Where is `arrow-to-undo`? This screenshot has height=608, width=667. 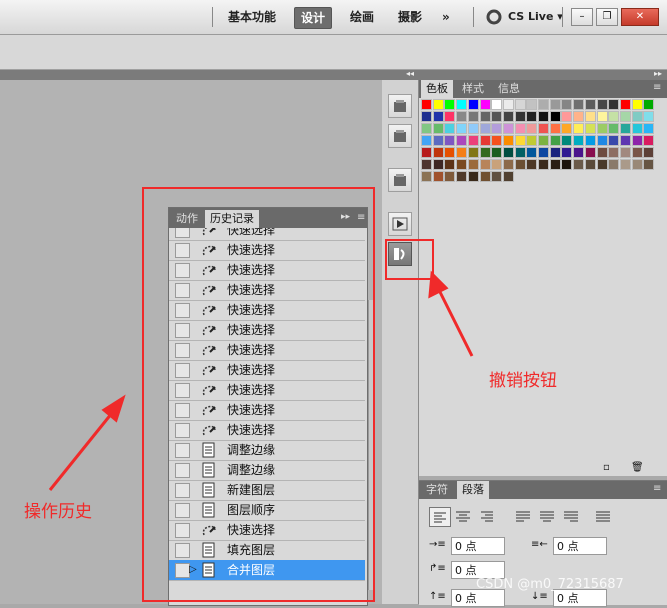
arrow-to-undo is located at coordinates (454, 321).